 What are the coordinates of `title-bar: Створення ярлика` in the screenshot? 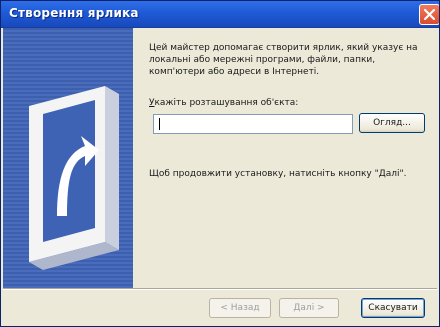 It's located at (220, 14).